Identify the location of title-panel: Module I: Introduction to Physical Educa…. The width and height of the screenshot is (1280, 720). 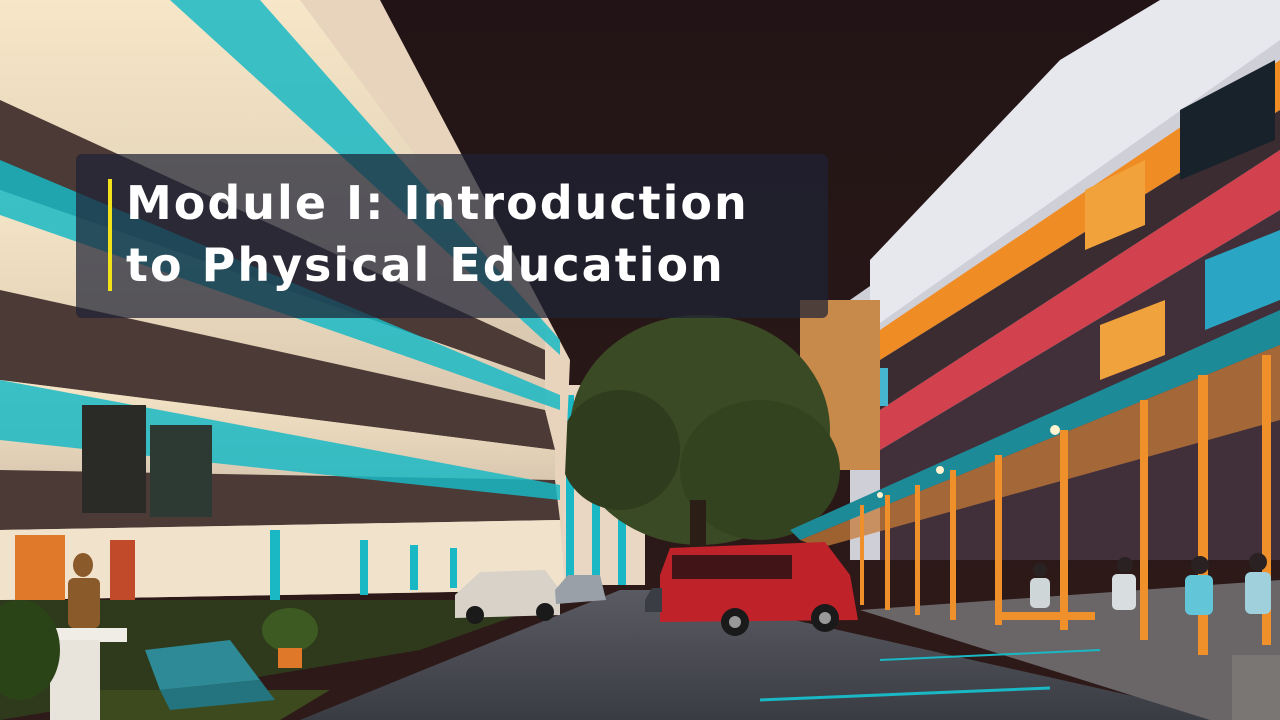
(452, 236).